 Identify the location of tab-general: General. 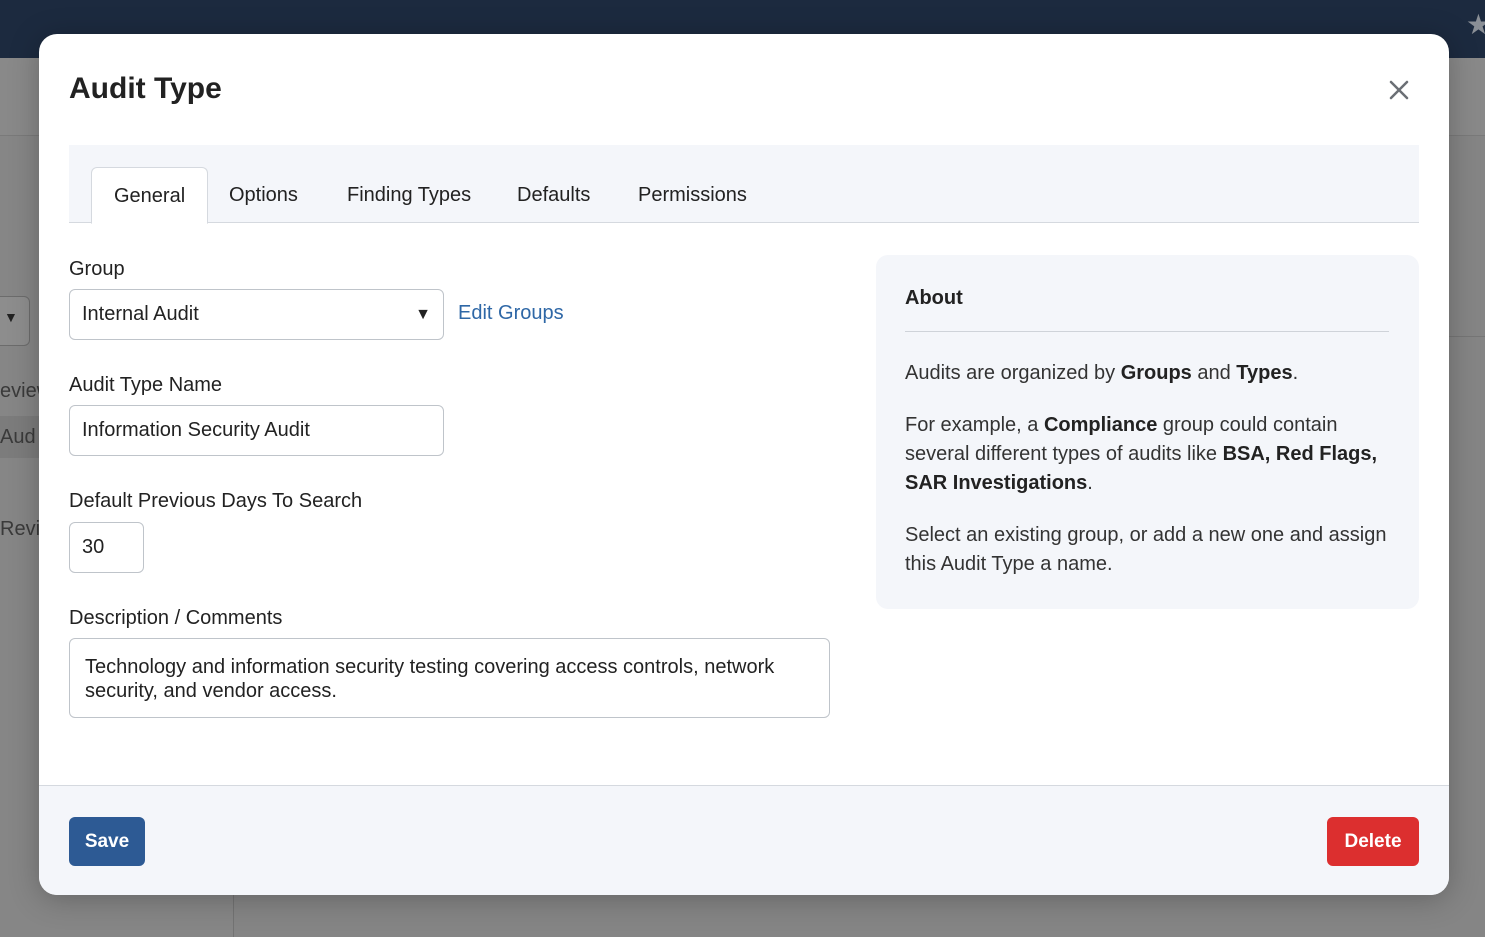
(150, 195).